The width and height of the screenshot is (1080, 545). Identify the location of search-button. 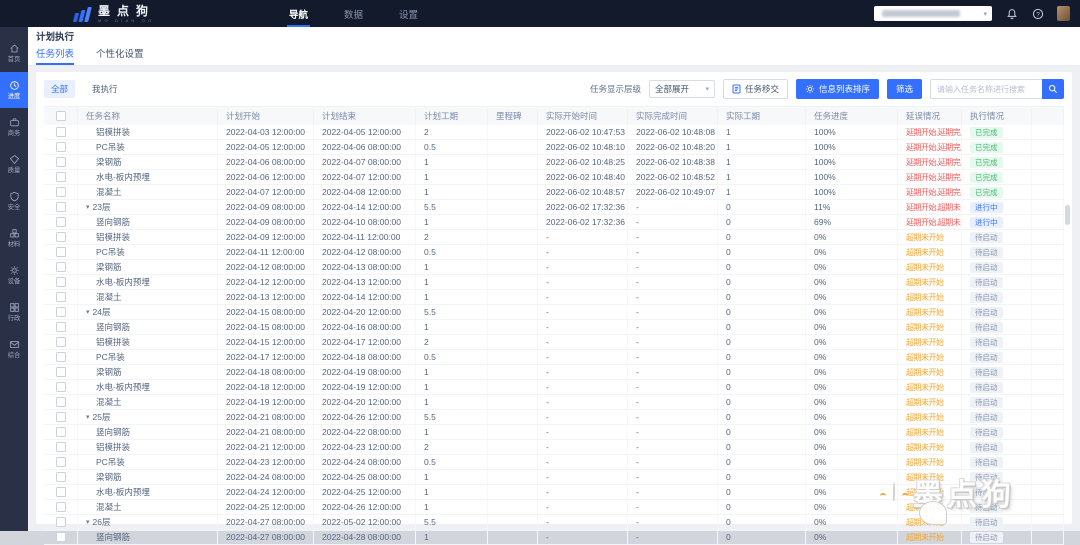
(1053, 89).